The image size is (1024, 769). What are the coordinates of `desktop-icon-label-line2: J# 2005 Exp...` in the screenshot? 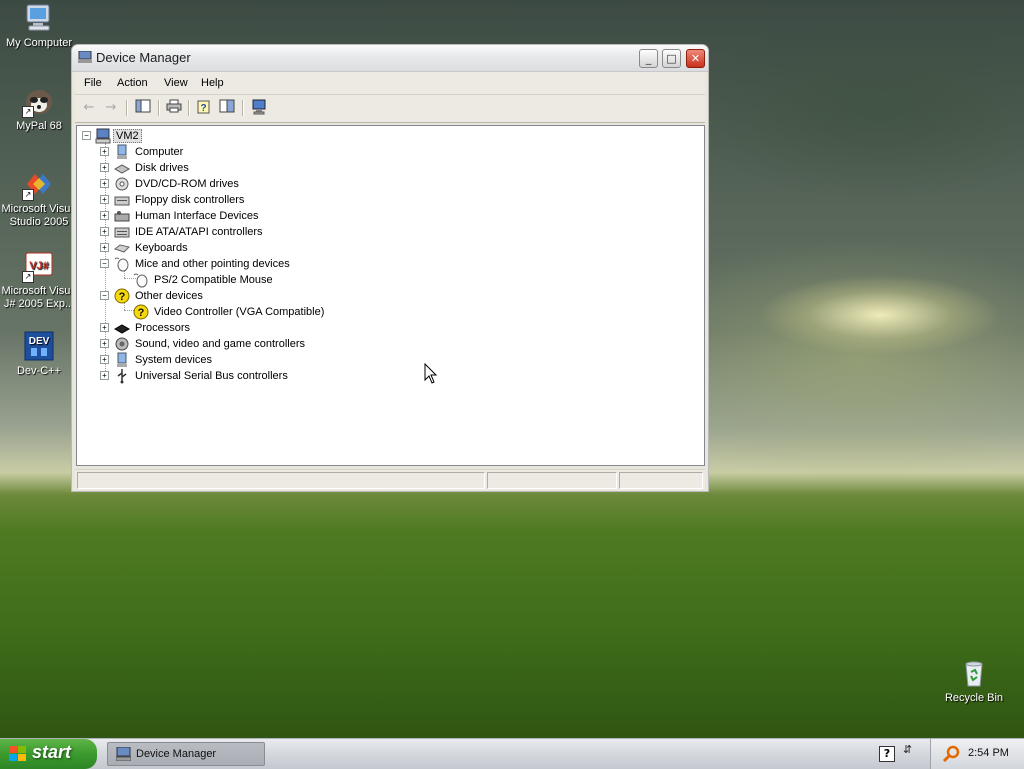 It's located at (39, 304).